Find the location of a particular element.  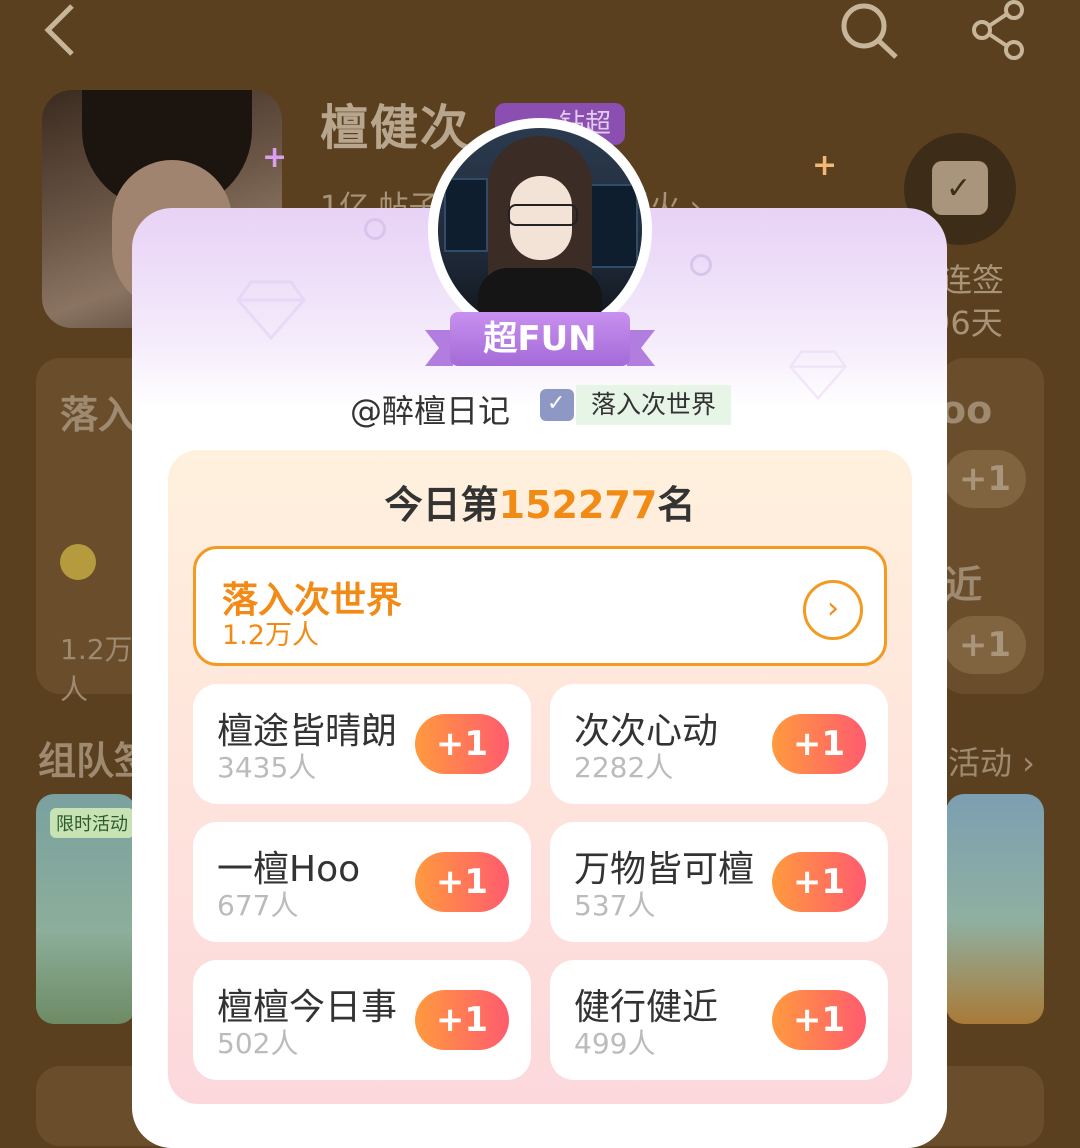

group-count: 537人 is located at coordinates (615, 905).